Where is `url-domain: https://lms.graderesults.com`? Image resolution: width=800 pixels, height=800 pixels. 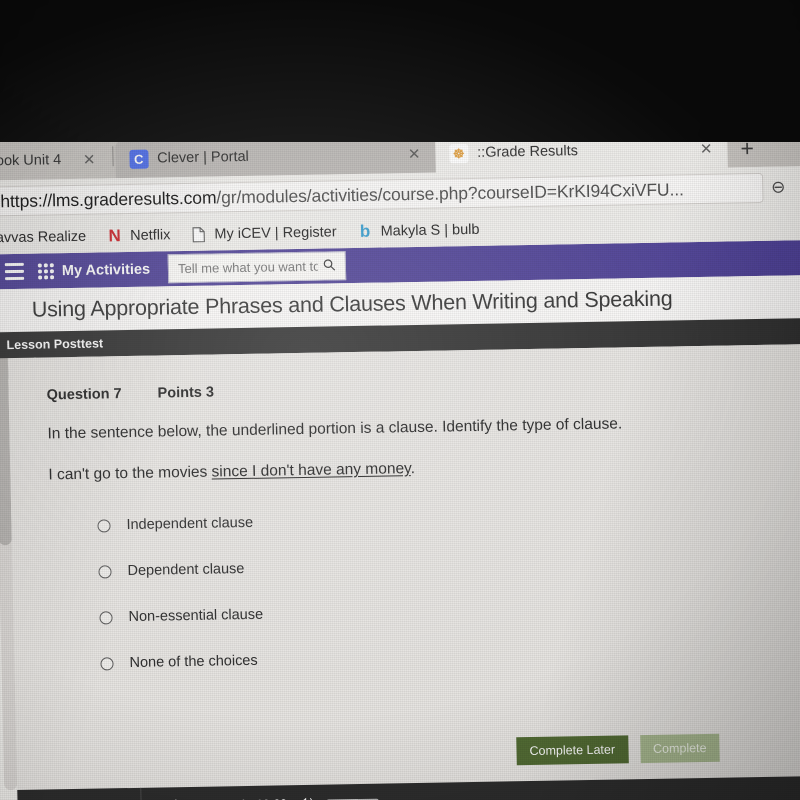 url-domain: https://lms.graderesults.com is located at coordinates (108, 198).